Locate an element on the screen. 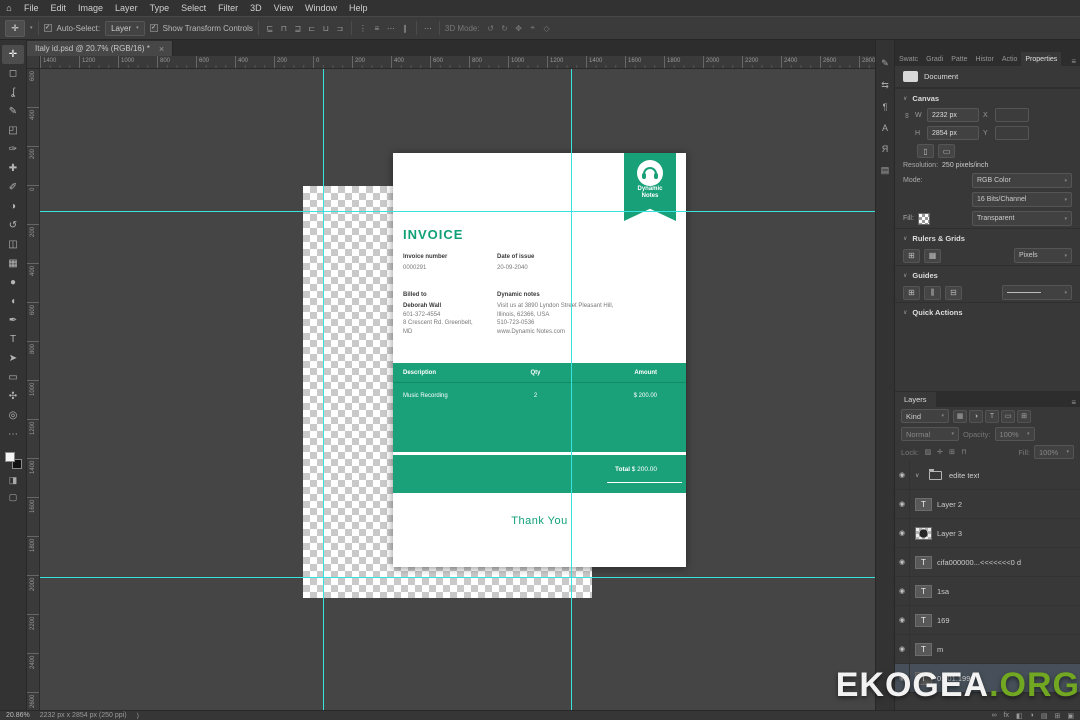  align-icon: ⊔ is located at coordinates (326, 28).